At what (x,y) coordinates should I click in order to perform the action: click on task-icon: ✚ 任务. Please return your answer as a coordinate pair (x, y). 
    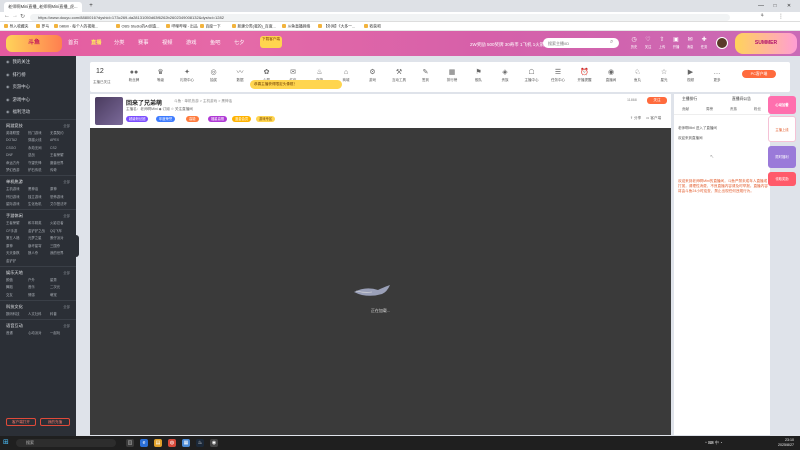
    Looking at the image, I should click on (704, 43).